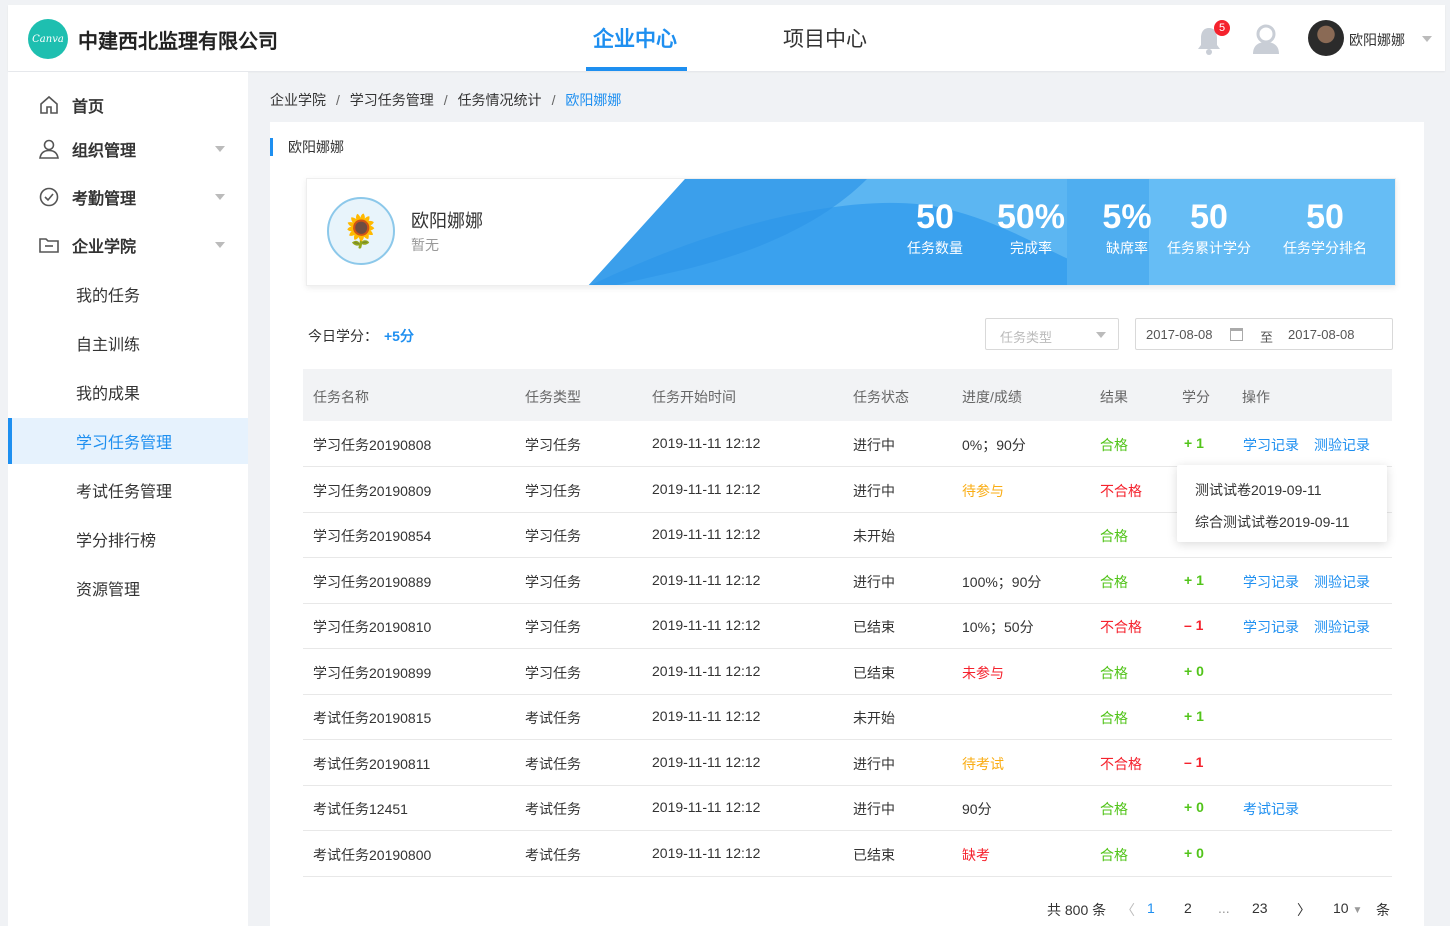 This screenshot has width=1450, height=926. What do you see at coordinates (372, 581) in the screenshot?
I see `cell-task-name: 学习任务20190889` at bounding box center [372, 581].